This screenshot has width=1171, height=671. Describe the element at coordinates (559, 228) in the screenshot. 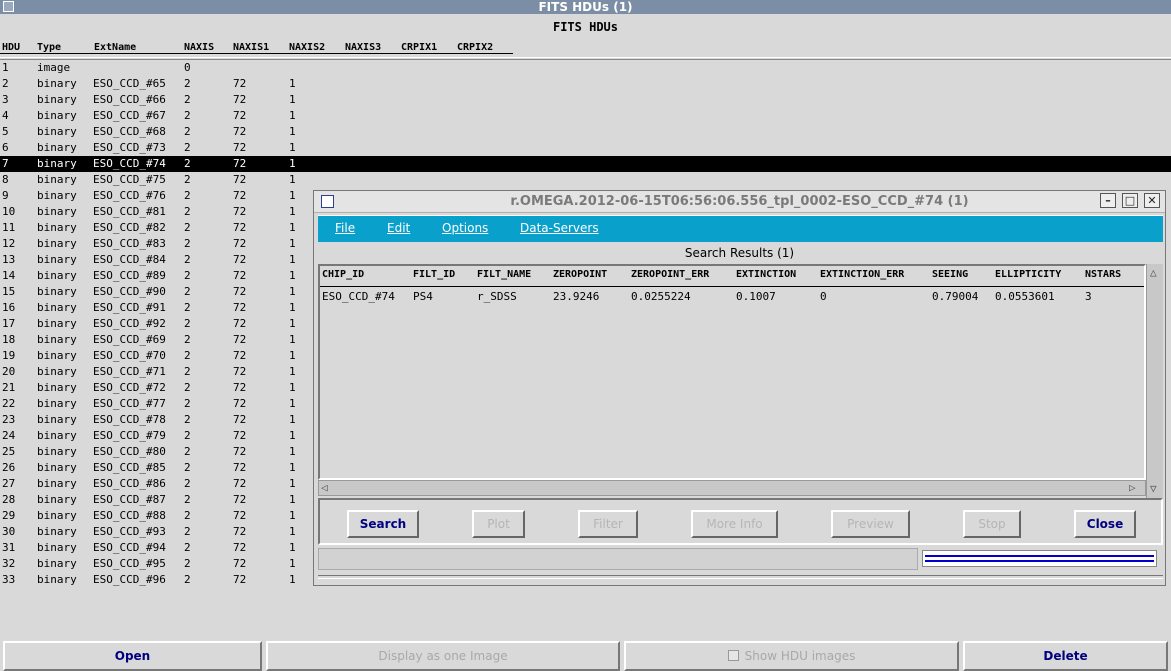

I see `menu-data-servers: Data-Servers` at that location.